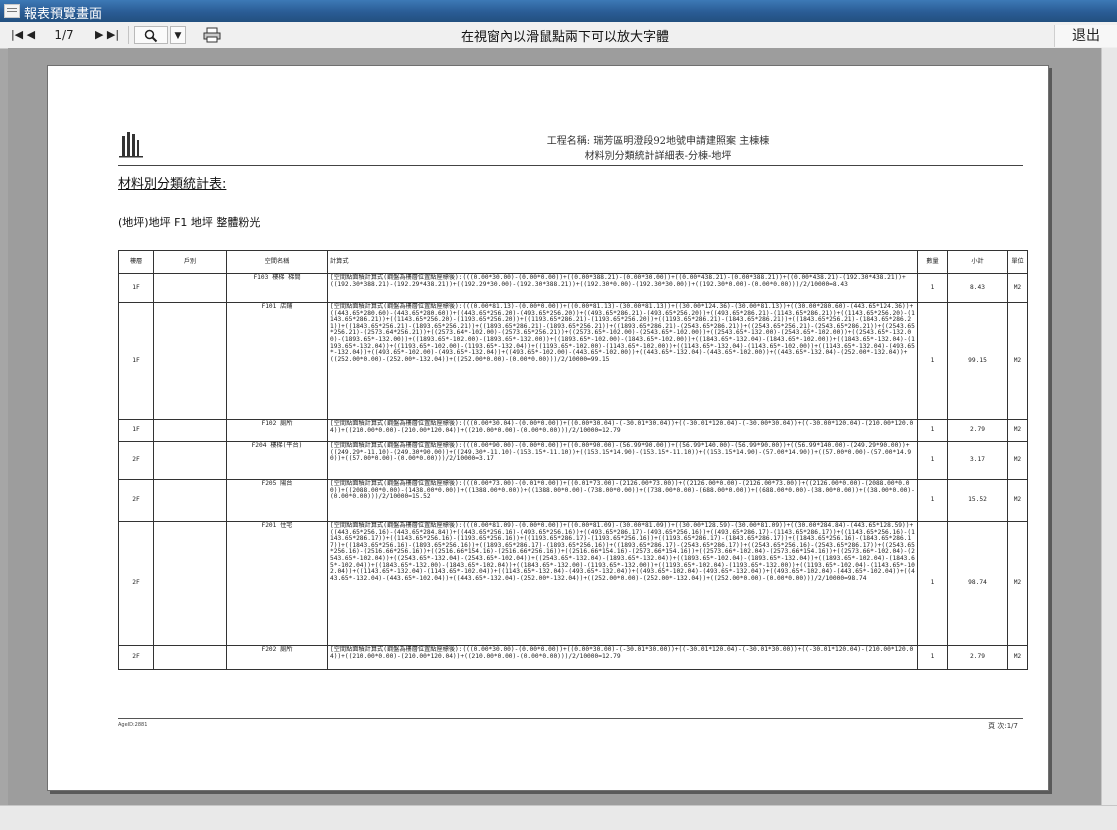  What do you see at coordinates (658, 156) in the screenshot?
I see `report-subtitle: 材料別分類統計詳細表-分棟-地坪` at bounding box center [658, 156].